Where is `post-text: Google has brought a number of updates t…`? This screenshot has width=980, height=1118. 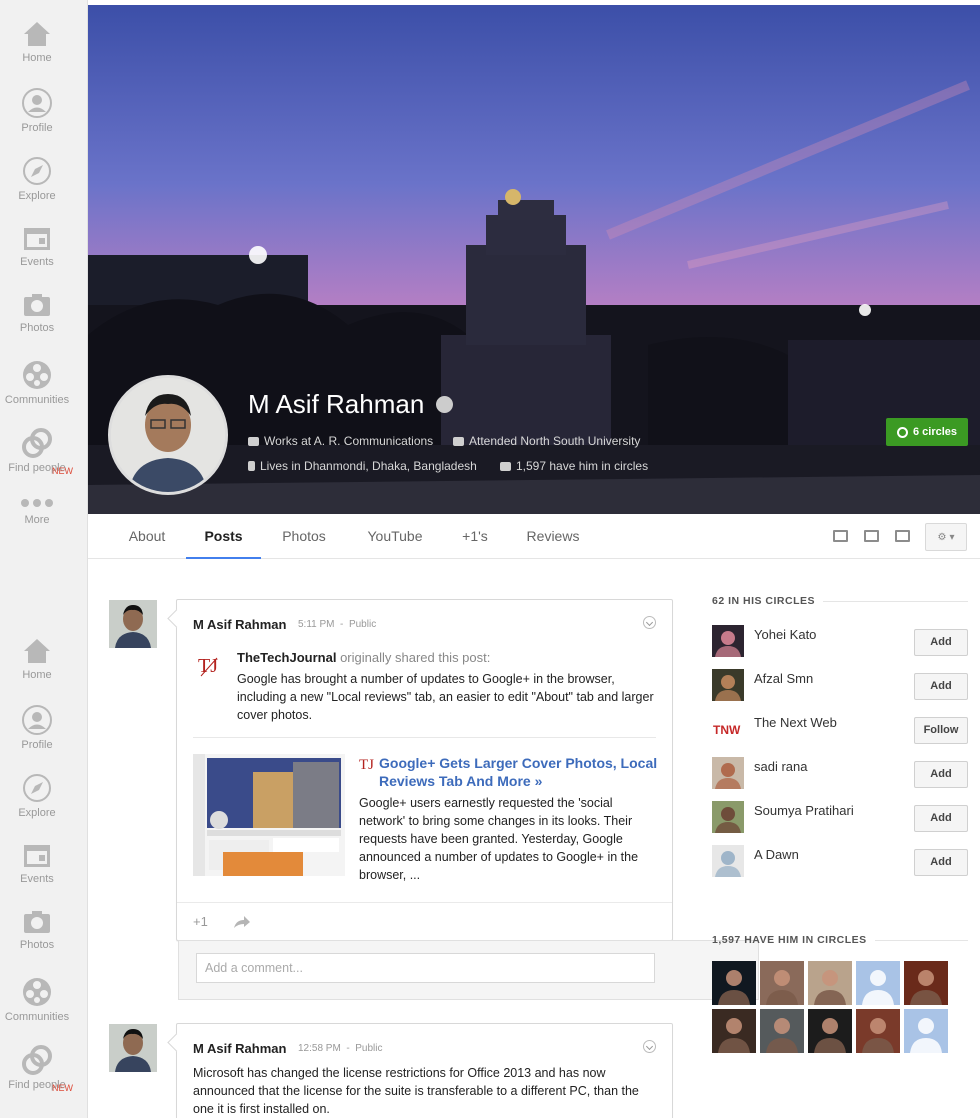 post-text: Google has brought a number of updates t… is located at coordinates (445, 697).